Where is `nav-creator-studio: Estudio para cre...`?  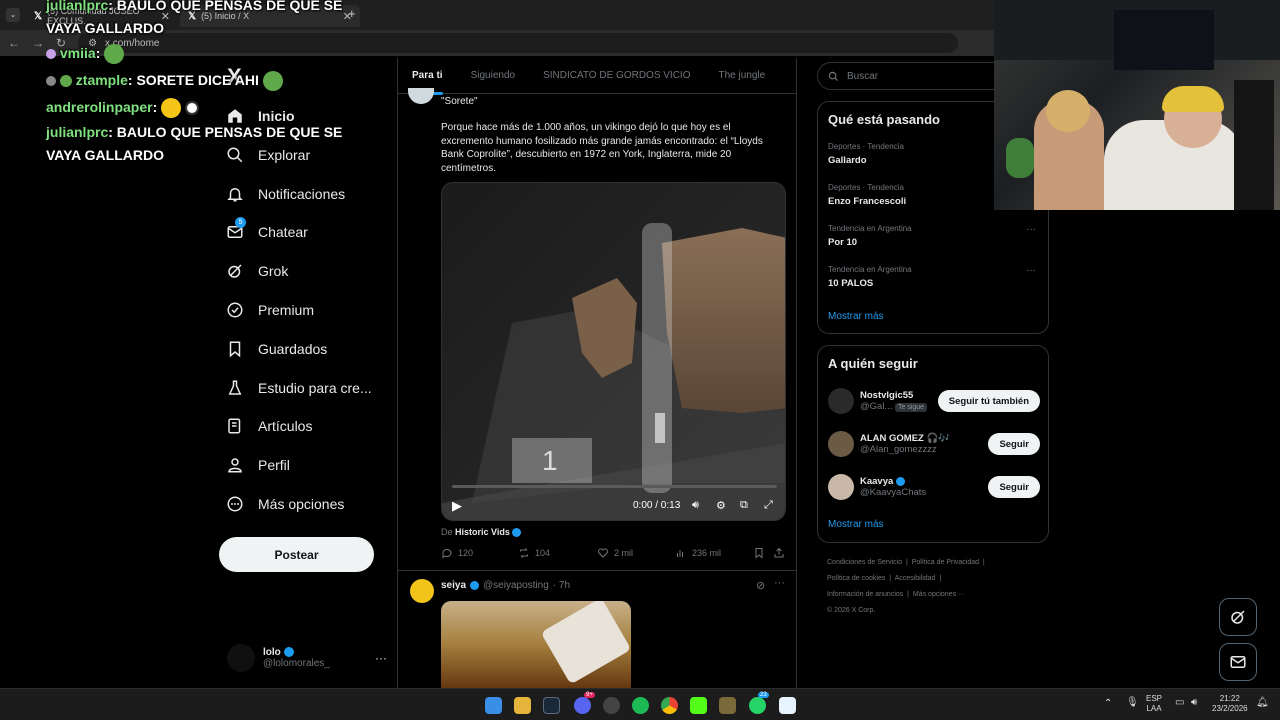
nav-creator-studio: Estudio para cre... is located at coordinates (299, 388).